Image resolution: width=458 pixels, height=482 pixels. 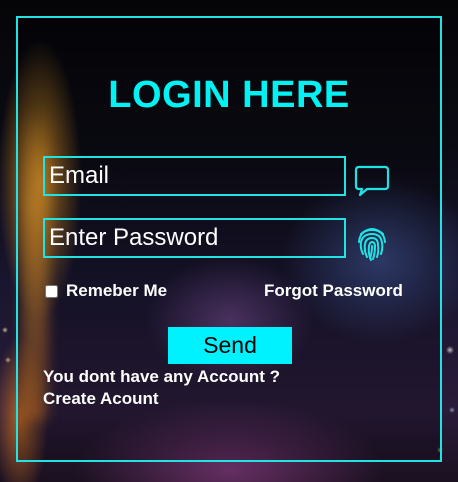 I want to click on login-title: LOGIN HERE, so click(x=229, y=95).